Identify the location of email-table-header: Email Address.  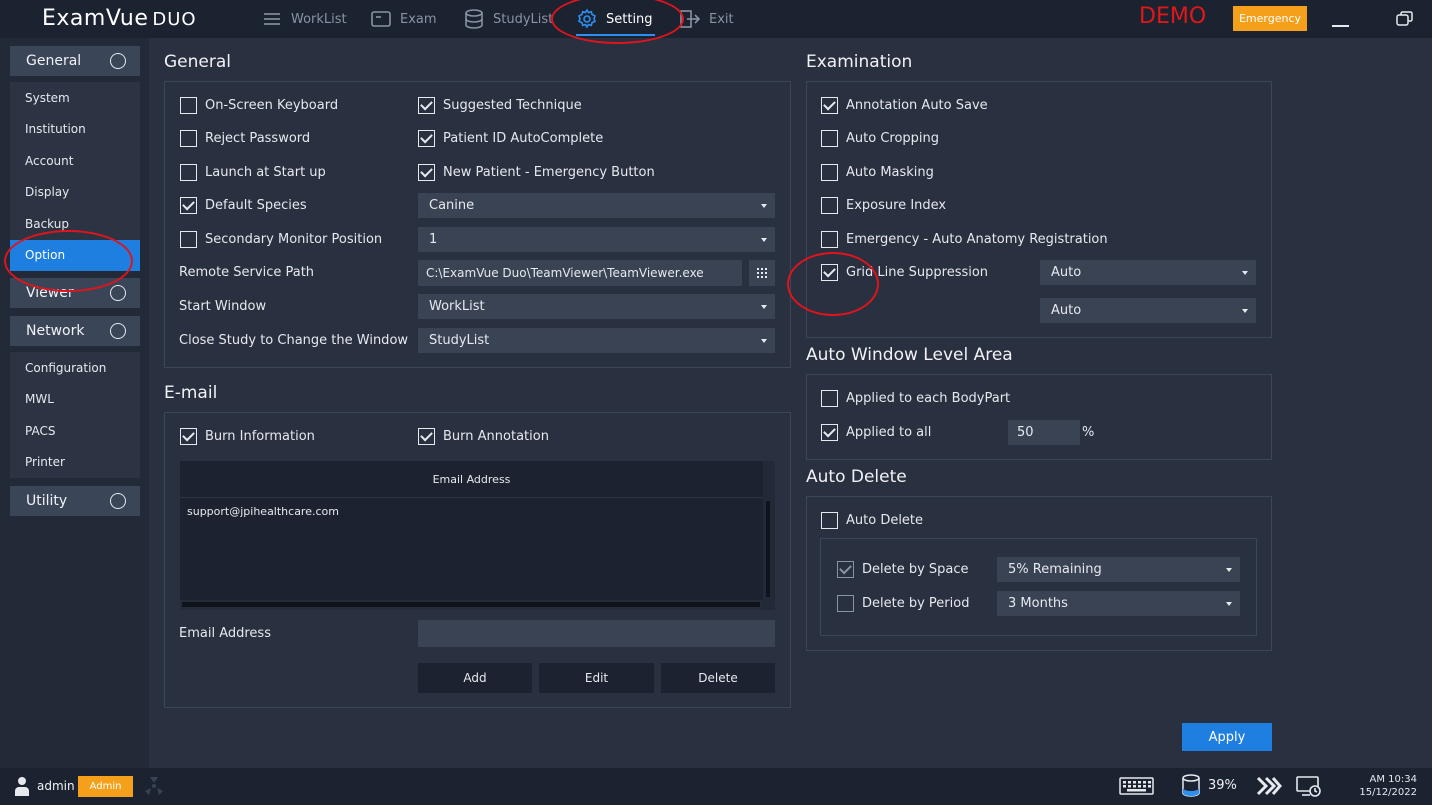
(471, 479).